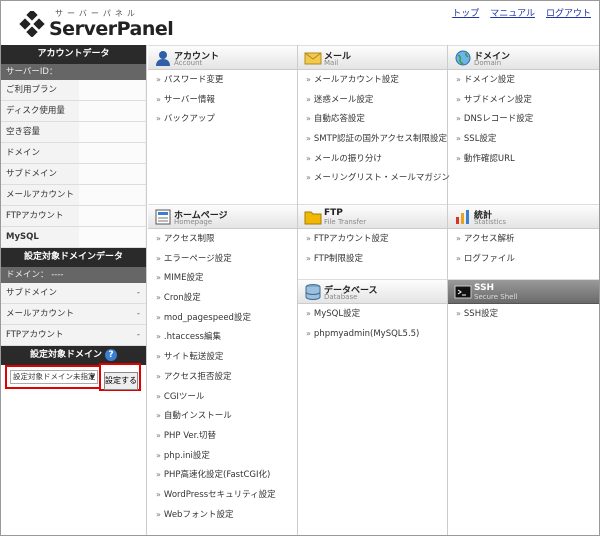  Describe the element at coordinates (73, 293) in the screenshot. I see `domain-row-subdomain: サブドメイン -` at that location.